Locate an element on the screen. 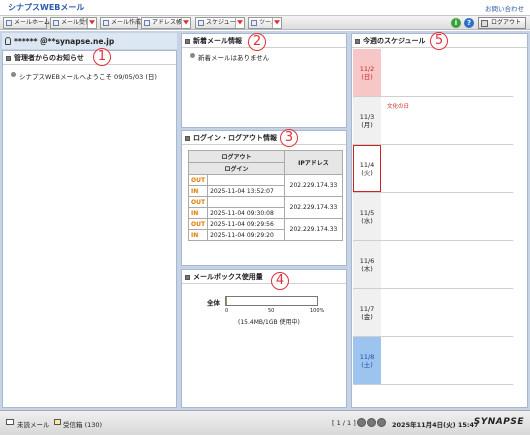 The image size is (530, 435). inbox-link: 受信箱 (130) is located at coordinates (82, 424).